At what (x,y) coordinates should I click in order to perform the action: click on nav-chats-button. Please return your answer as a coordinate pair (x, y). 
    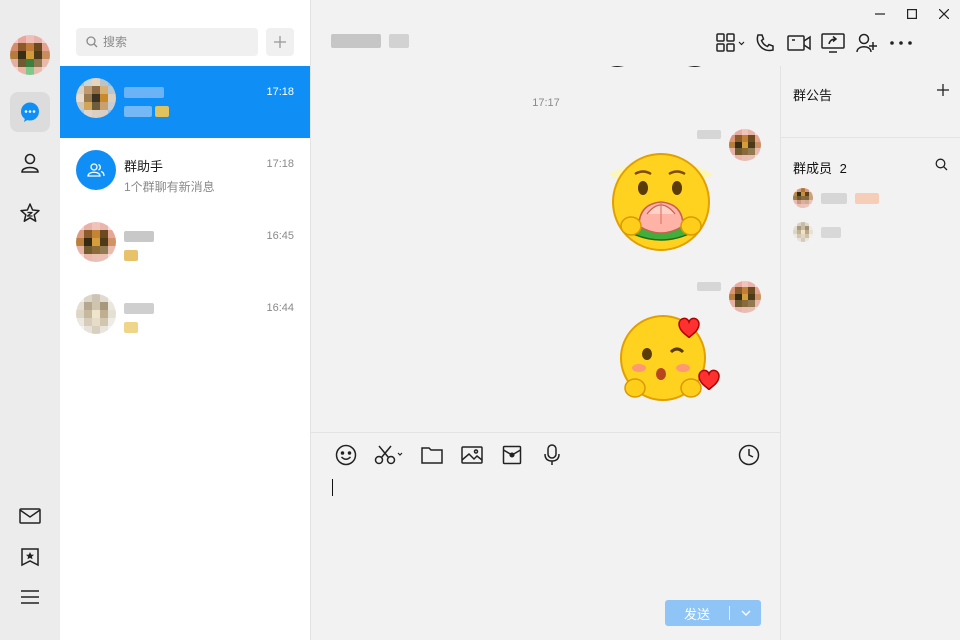
    Looking at the image, I should click on (30, 112).